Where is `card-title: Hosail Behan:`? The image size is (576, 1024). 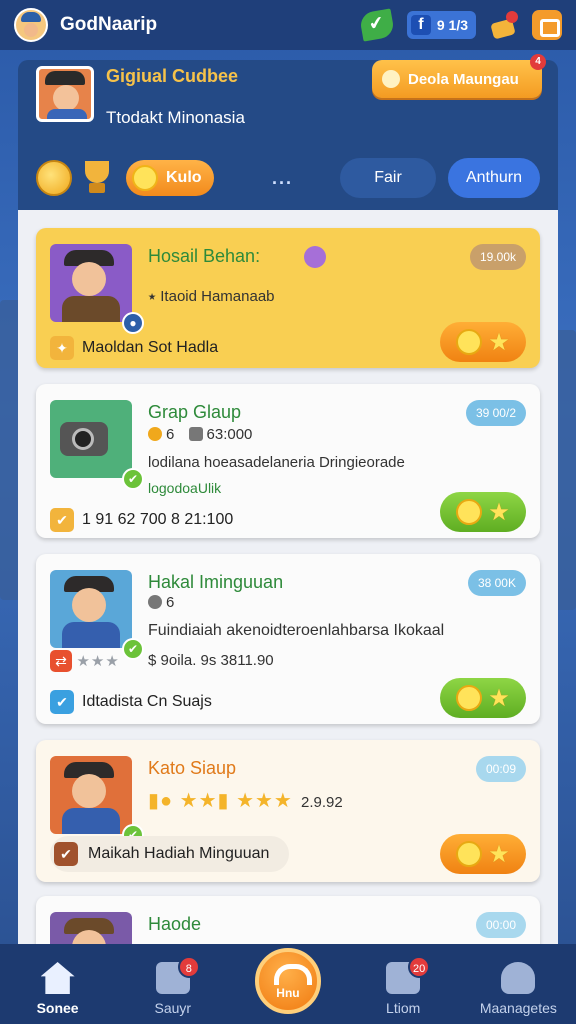
card-title: Hosail Behan: is located at coordinates (204, 256).